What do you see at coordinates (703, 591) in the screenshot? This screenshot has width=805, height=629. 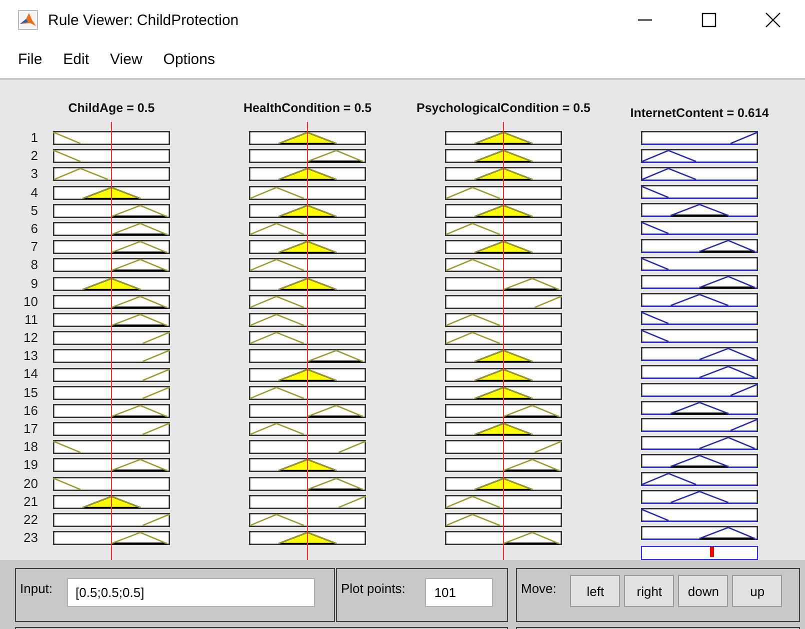 I see `move-button: down` at bounding box center [703, 591].